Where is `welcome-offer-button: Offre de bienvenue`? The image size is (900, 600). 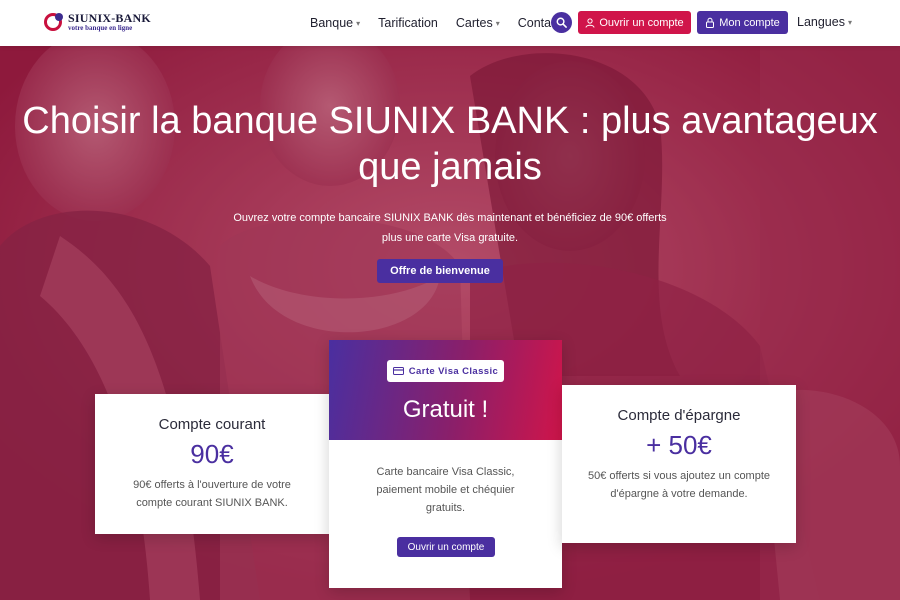
welcome-offer-button: Offre de bienvenue is located at coordinates (440, 271).